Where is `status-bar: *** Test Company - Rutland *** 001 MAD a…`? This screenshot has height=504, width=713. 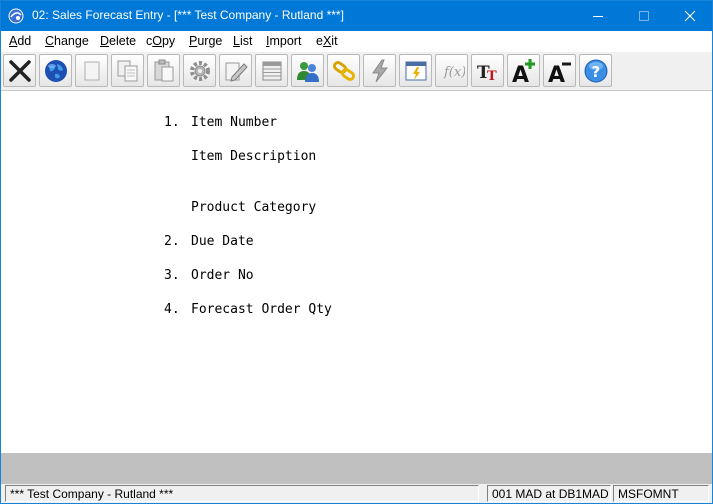
status-bar: *** Test Company - Rutland *** 001 MAD a… is located at coordinates (356, 493).